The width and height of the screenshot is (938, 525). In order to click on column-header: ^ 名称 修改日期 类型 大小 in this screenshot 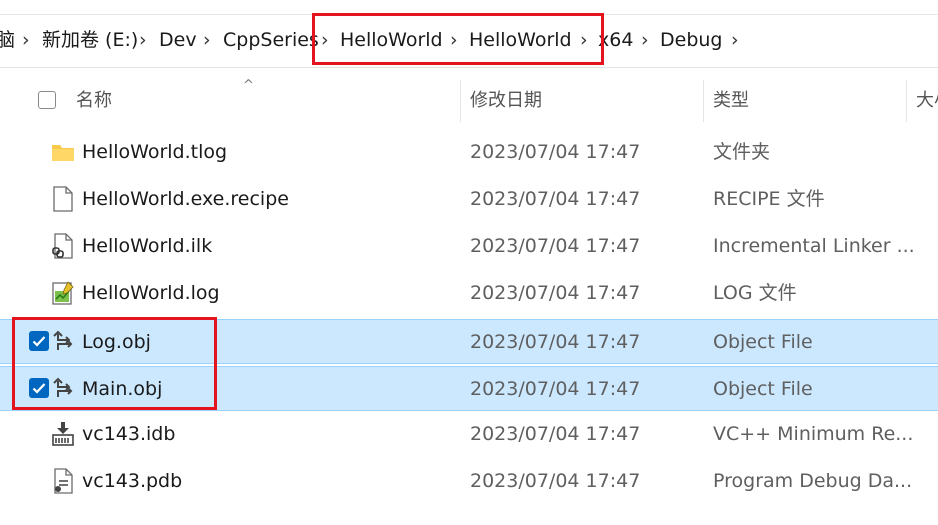, I will do `click(469, 100)`.